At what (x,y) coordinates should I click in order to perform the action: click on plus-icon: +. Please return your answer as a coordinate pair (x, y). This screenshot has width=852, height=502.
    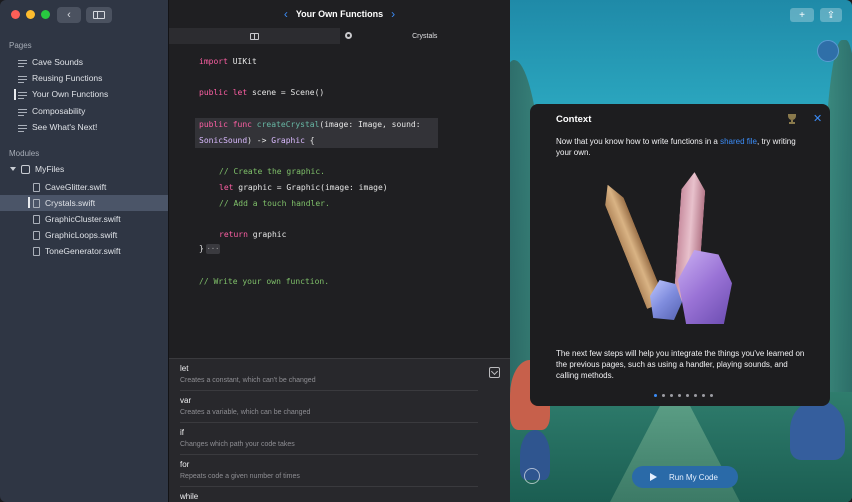
    Looking at the image, I should click on (802, 15).